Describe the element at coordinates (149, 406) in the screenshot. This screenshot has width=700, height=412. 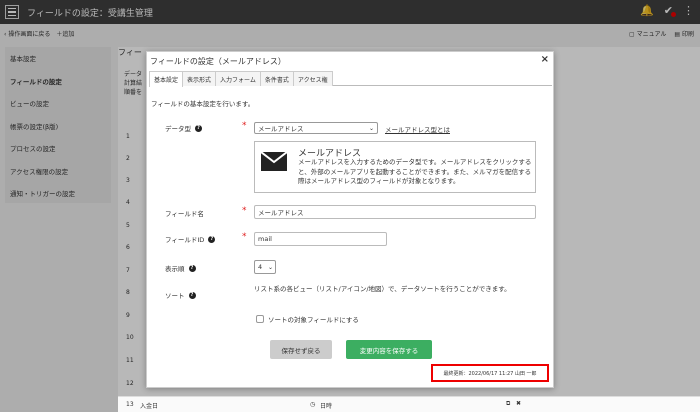
I see `row-name: 入金日` at that location.